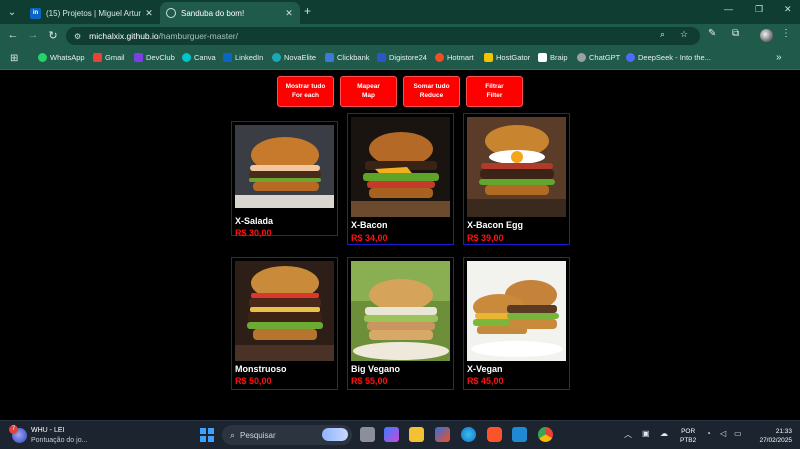 This screenshot has height=449, width=800. What do you see at coordinates (368, 95) in the screenshot?
I see `button-sublabel: Map` at bounding box center [368, 95].